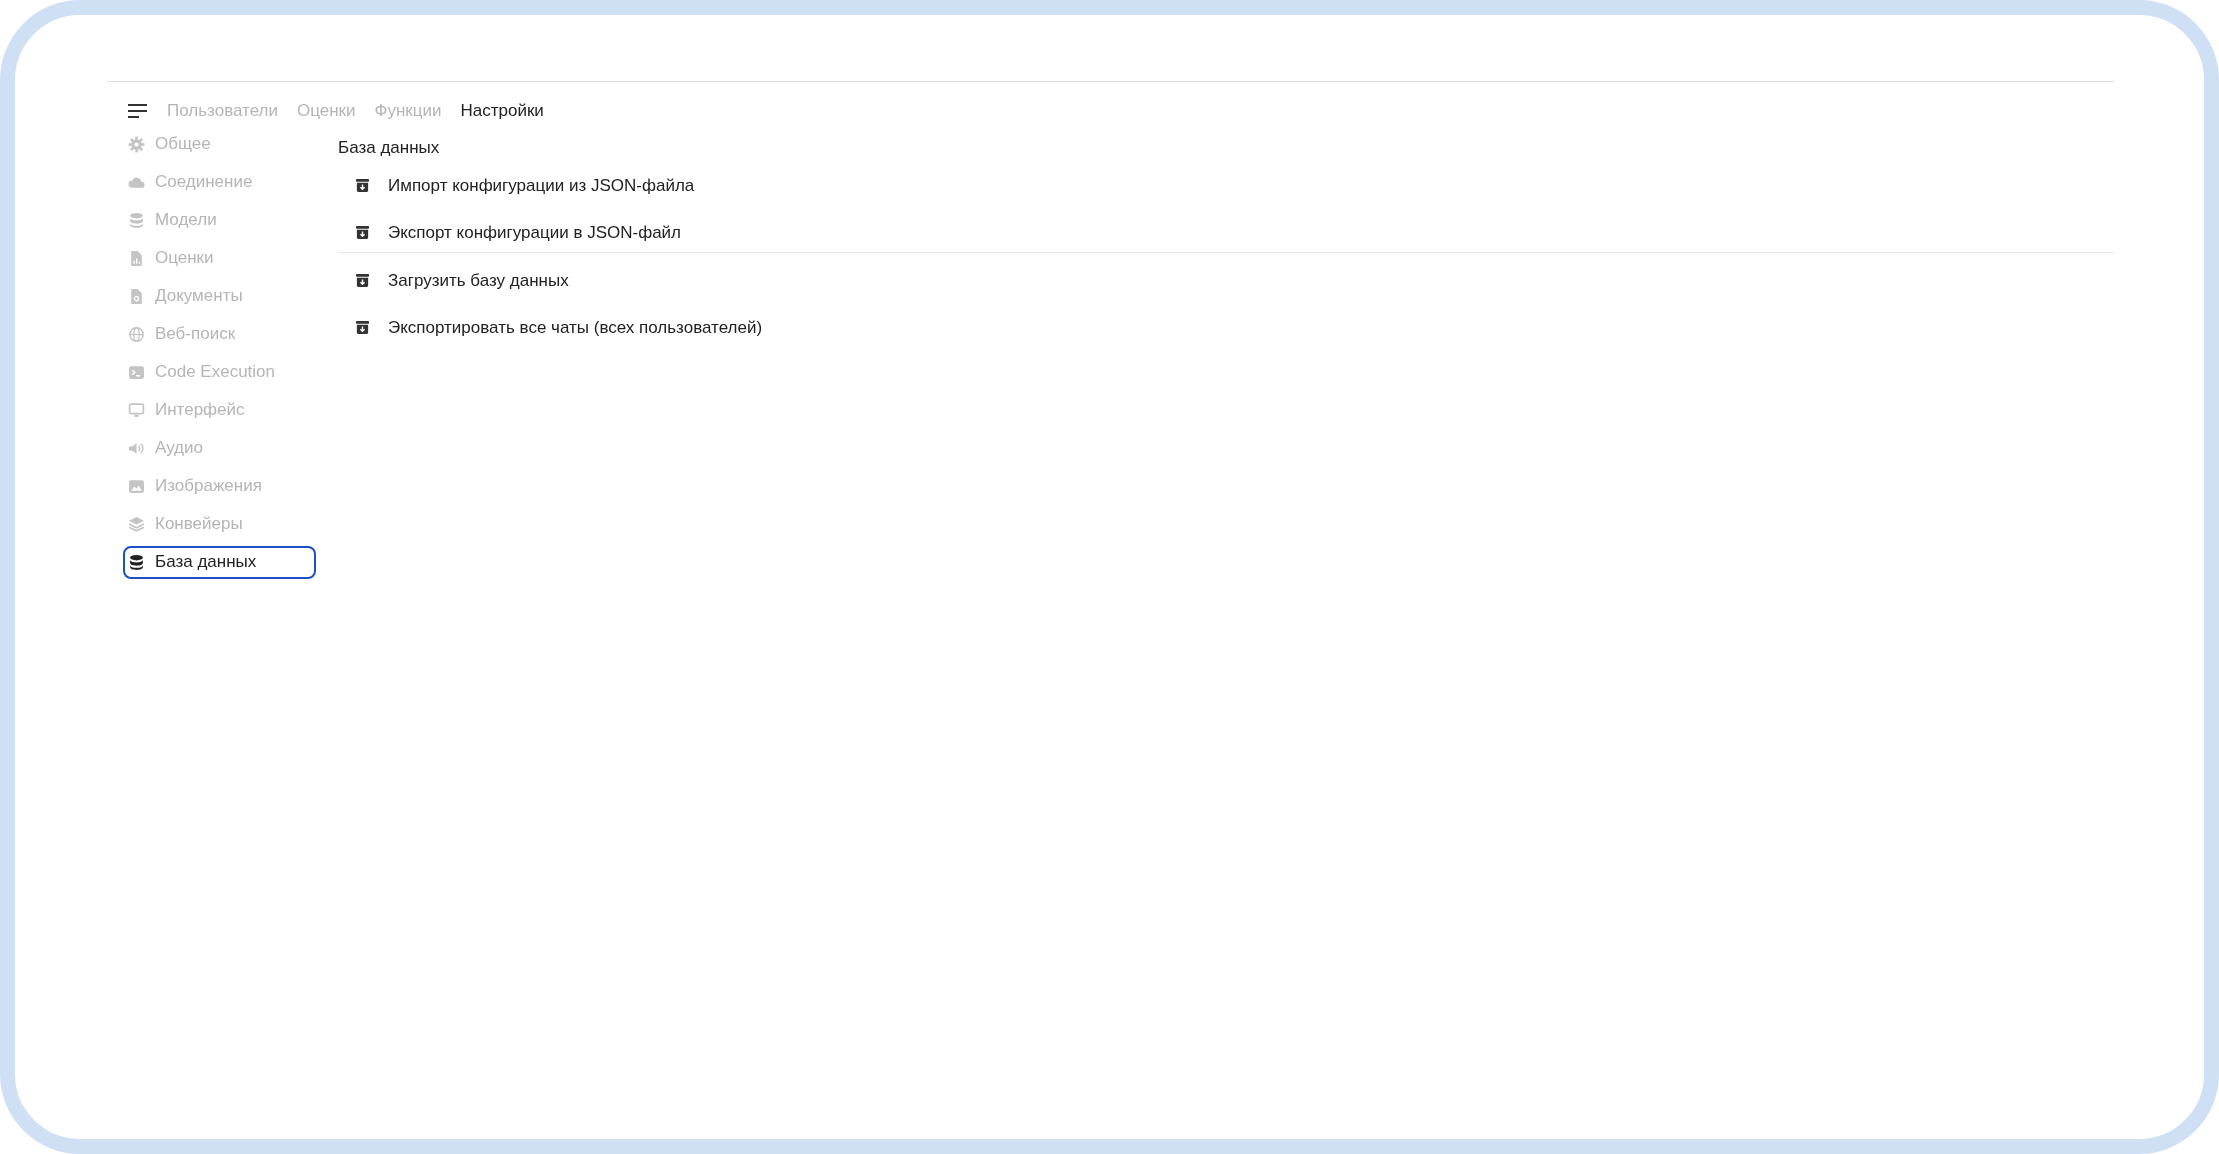 Image resolution: width=2219 pixels, height=1154 pixels. Describe the element at coordinates (219, 258) in the screenshot. I see `sidebar-item: Оценки` at that location.